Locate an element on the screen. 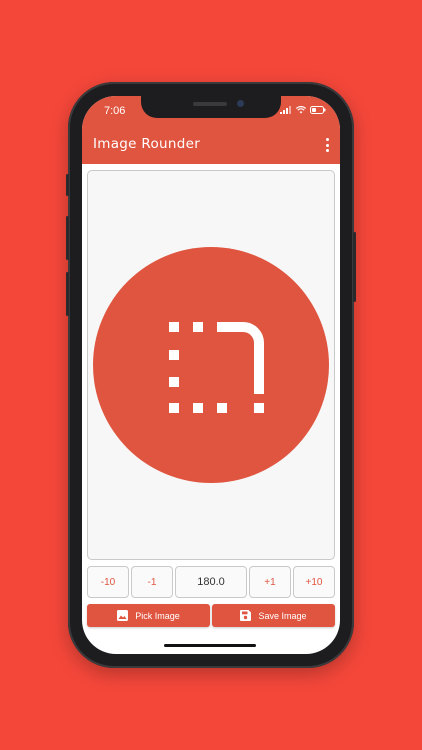 This screenshot has width=422, height=750. front-camera is located at coordinates (240, 103).